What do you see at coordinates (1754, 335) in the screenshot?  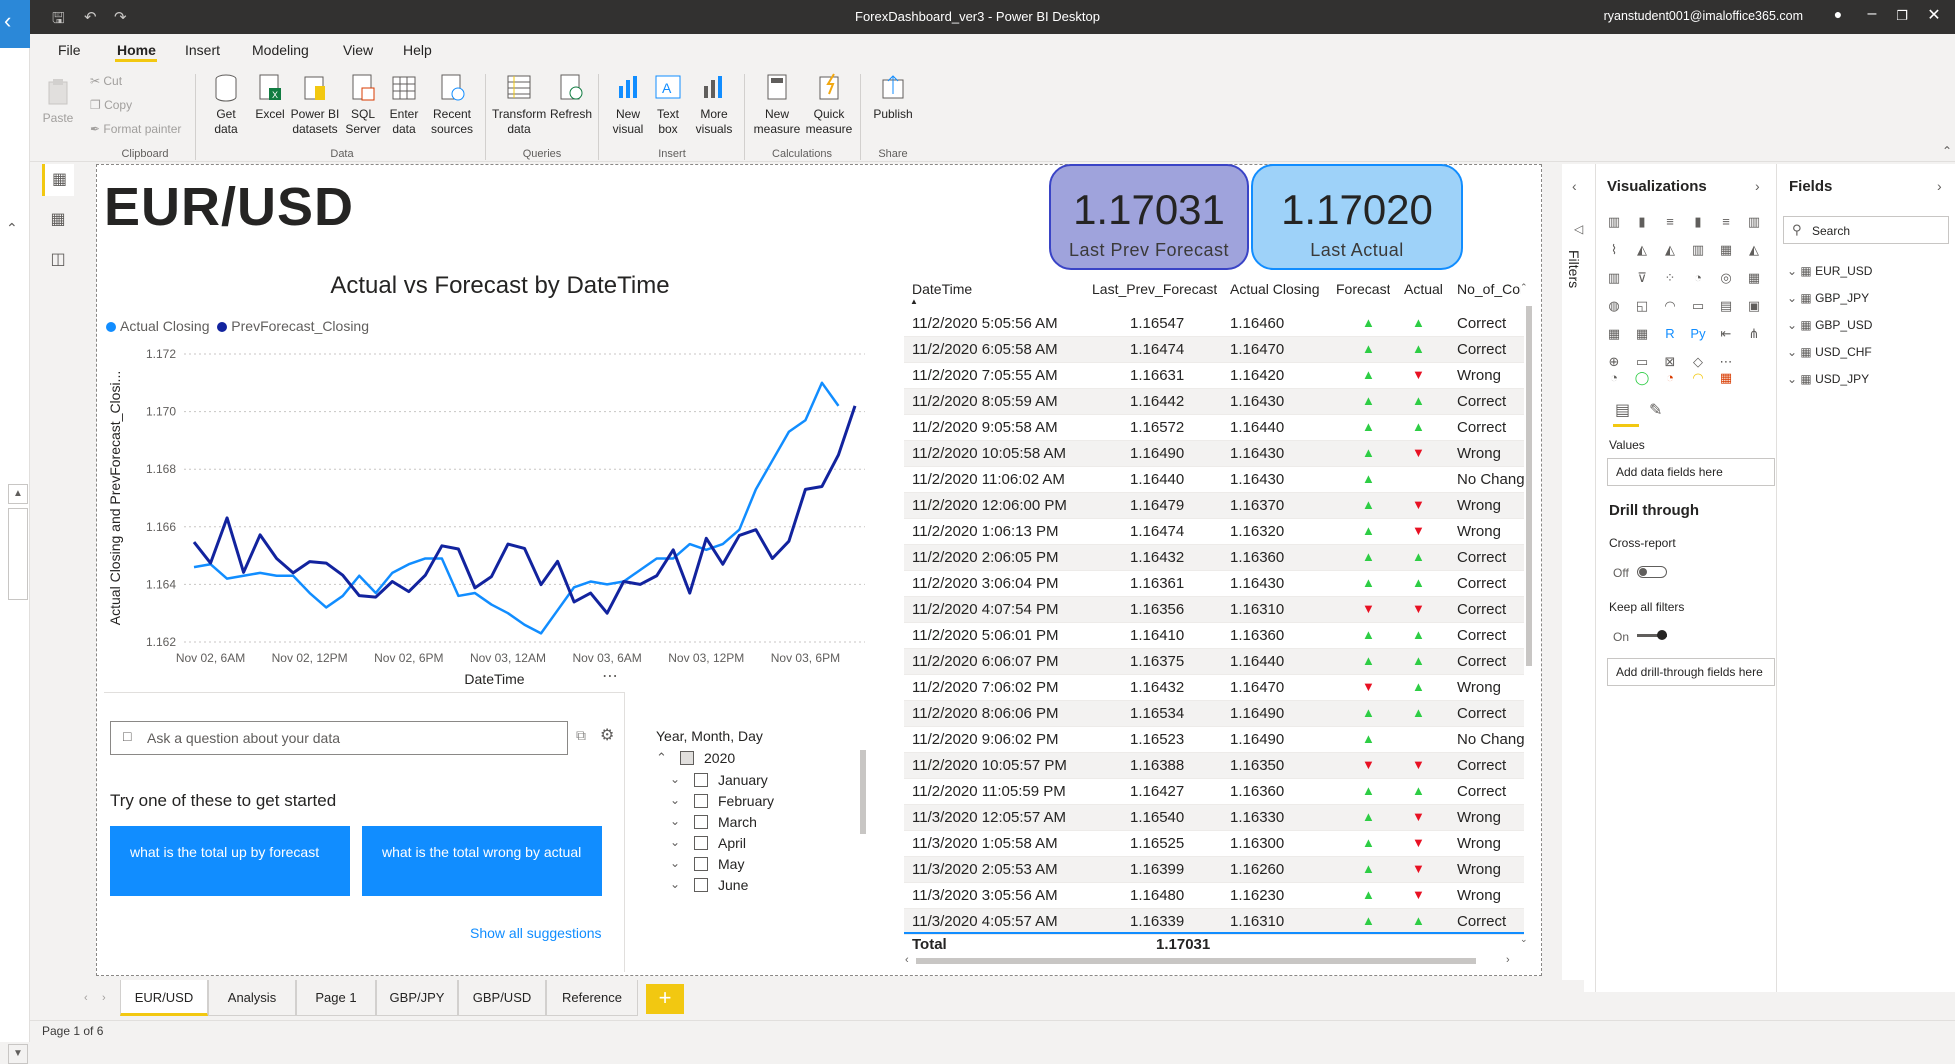 I see `visual-type-icon: ⋔` at bounding box center [1754, 335].